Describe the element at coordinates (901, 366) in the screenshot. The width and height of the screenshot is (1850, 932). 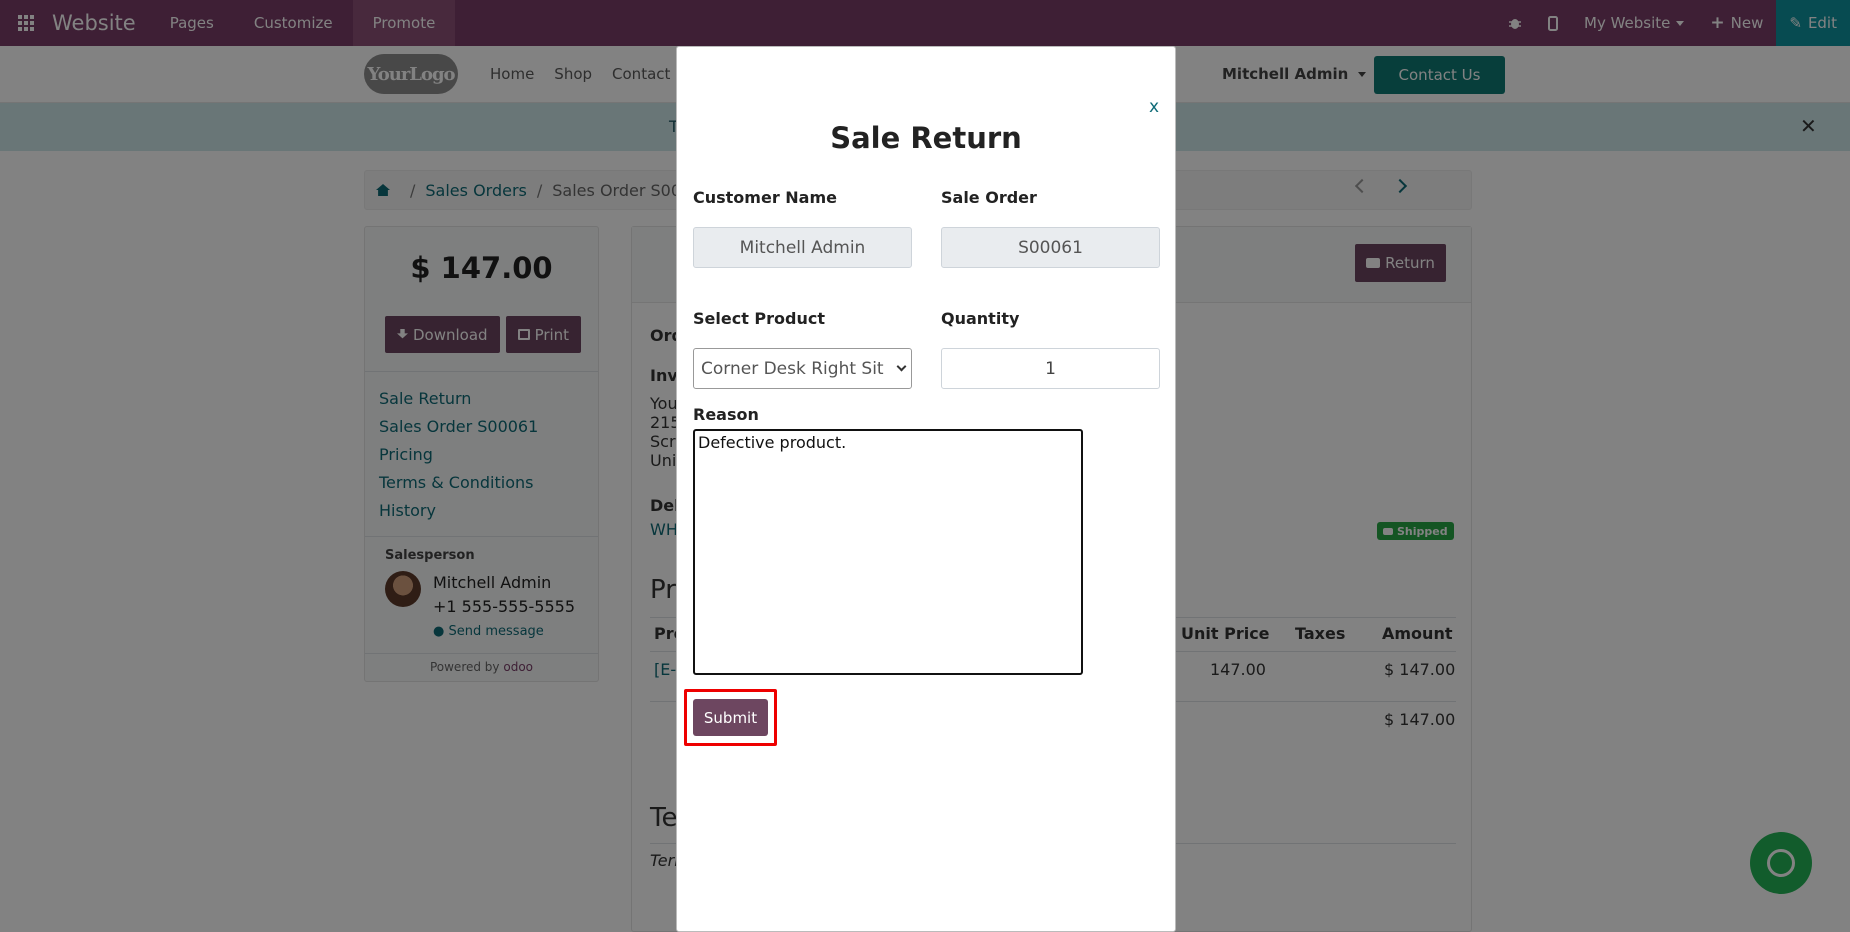
I see `chevron-down-icon` at that location.